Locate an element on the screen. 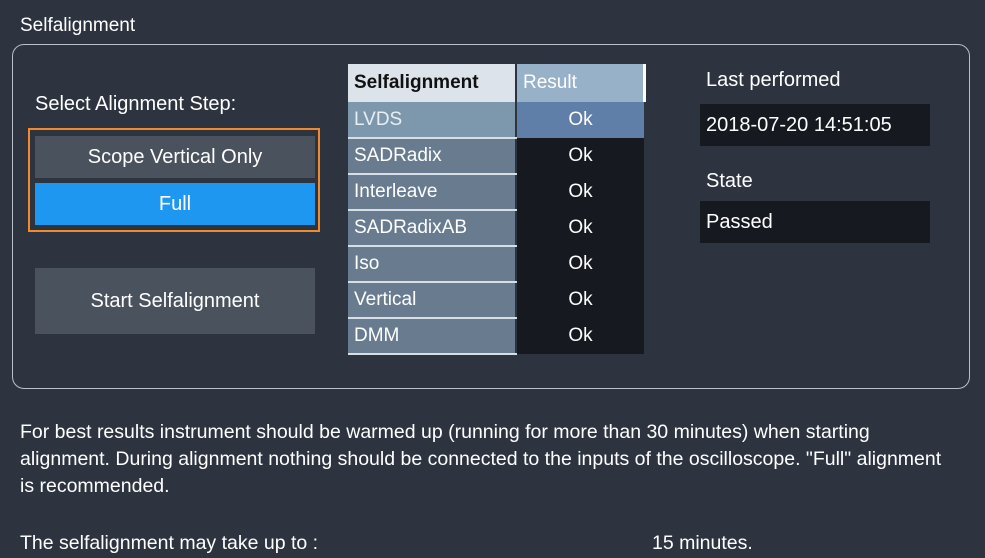 This screenshot has height=558, width=985. table-row: LVDS Ok is located at coordinates (496, 120).